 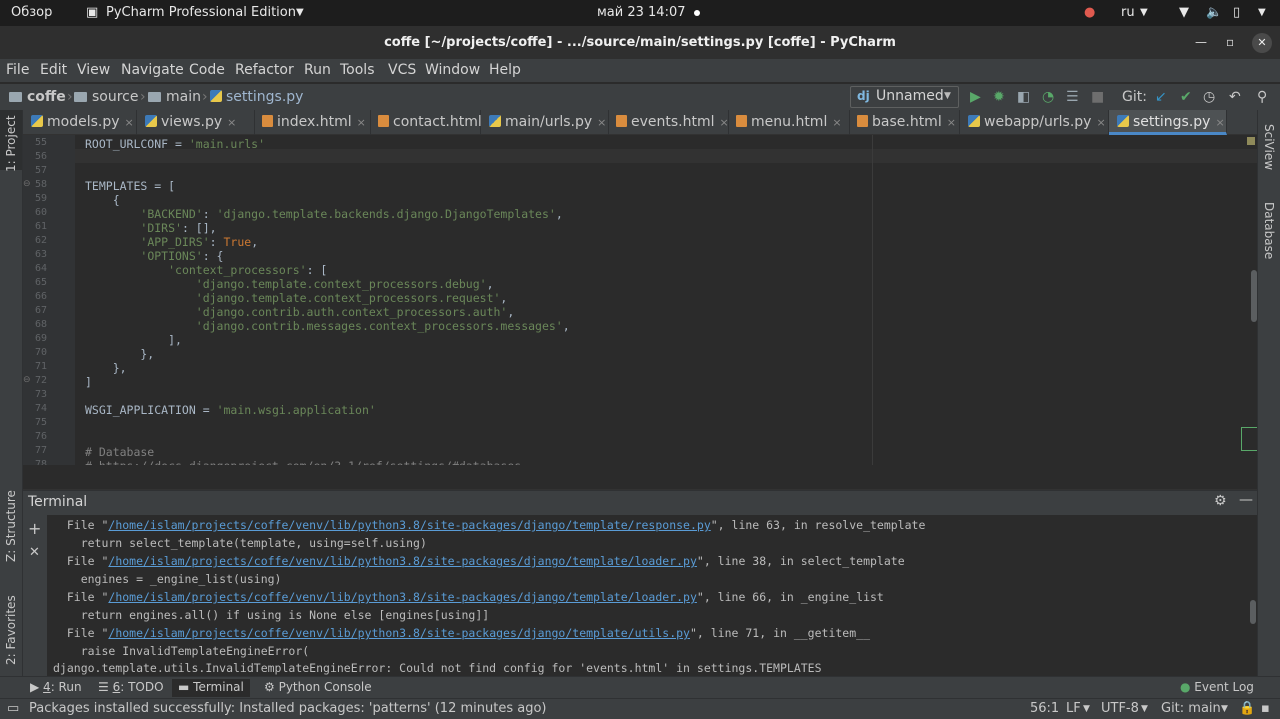 What do you see at coordinates (545, 122) in the screenshot?
I see `tab-main-urls-py: main/urls.py ×` at bounding box center [545, 122].